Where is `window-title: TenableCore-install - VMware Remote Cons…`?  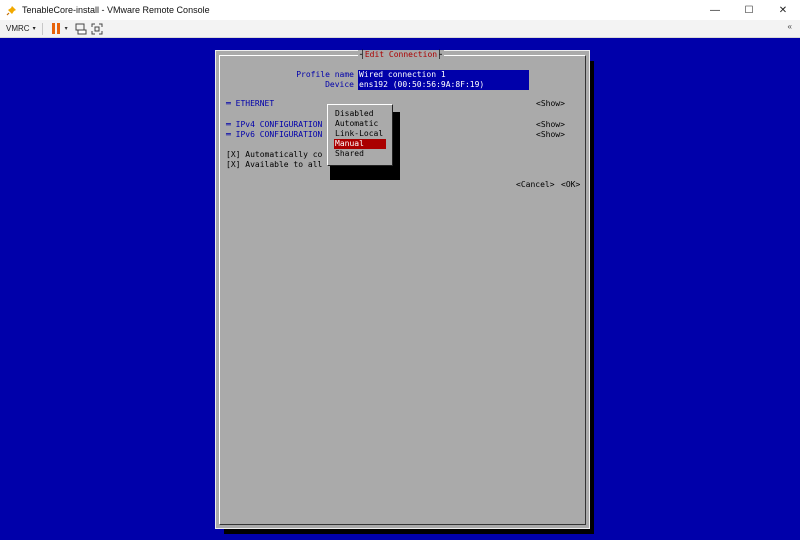 window-title: TenableCore-install - VMware Remote Cons… is located at coordinates (116, 10).